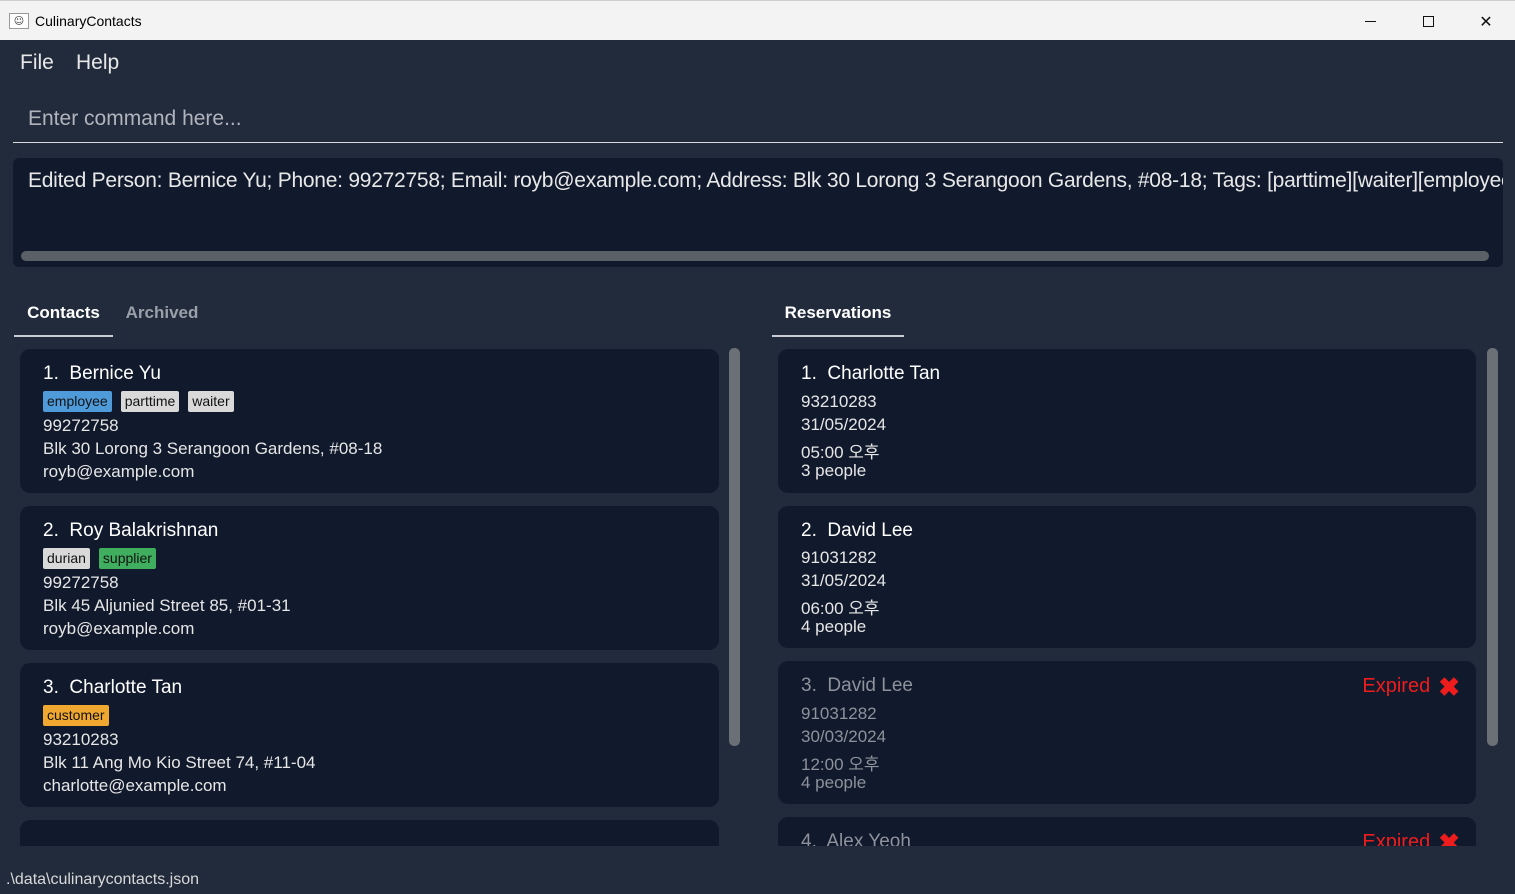 This screenshot has width=1515, height=894. Describe the element at coordinates (755, 256) in the screenshot. I see `result-horizontal-scrollbar` at that location.